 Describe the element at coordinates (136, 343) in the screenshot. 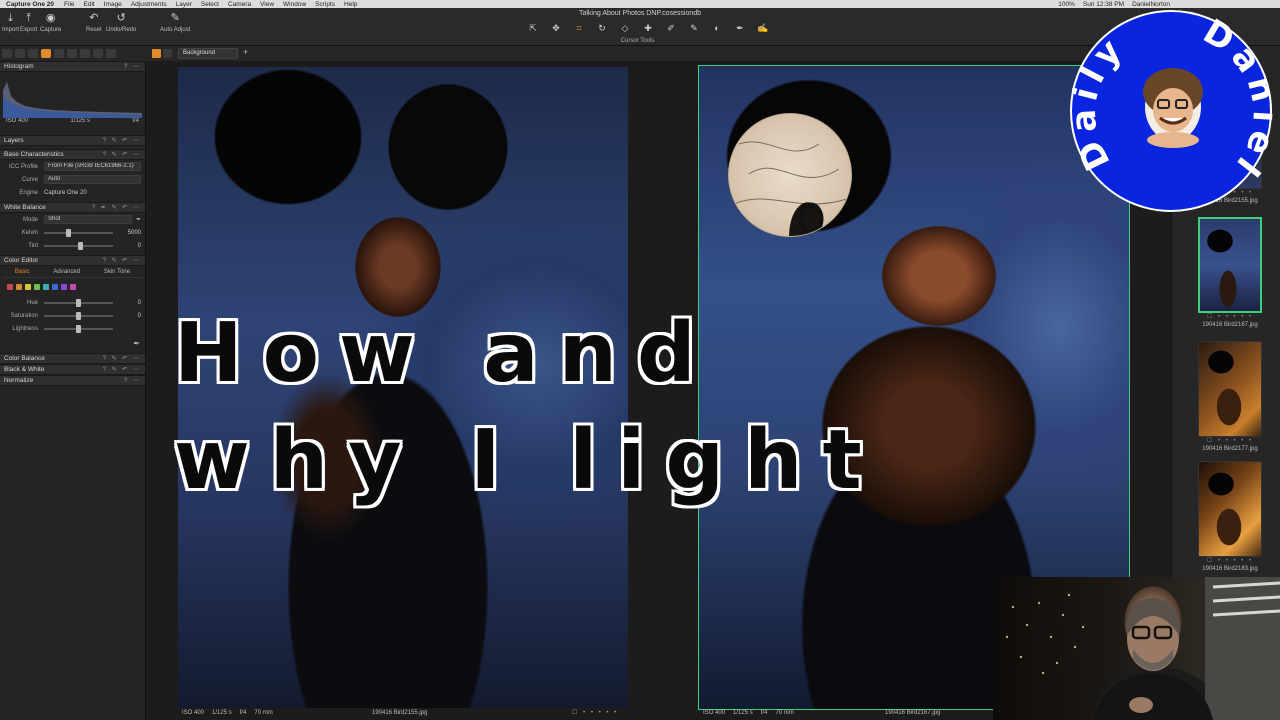

I see `color-picker-icon: ✒` at that location.